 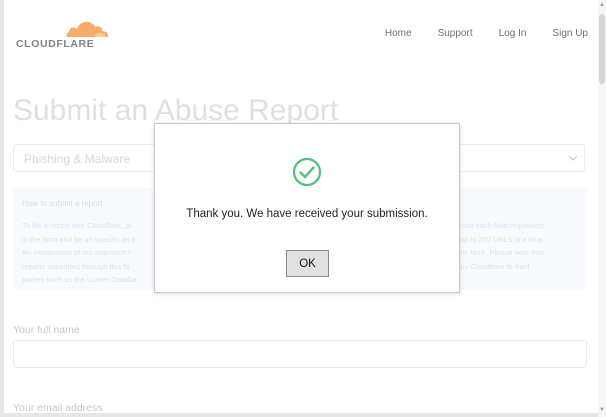 I want to click on ok-button: OK, so click(x=307, y=263).